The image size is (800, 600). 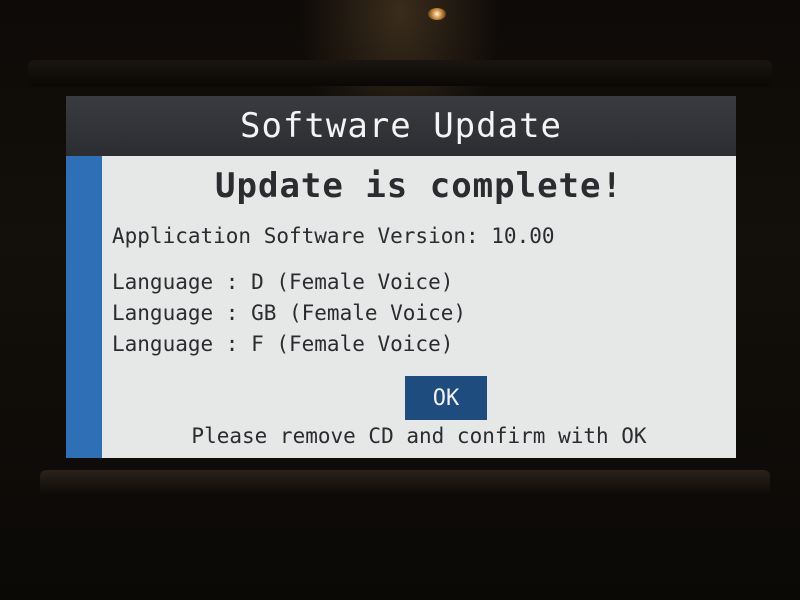 I want to click on language-line: Language : D (Female Voice), so click(x=283, y=282).